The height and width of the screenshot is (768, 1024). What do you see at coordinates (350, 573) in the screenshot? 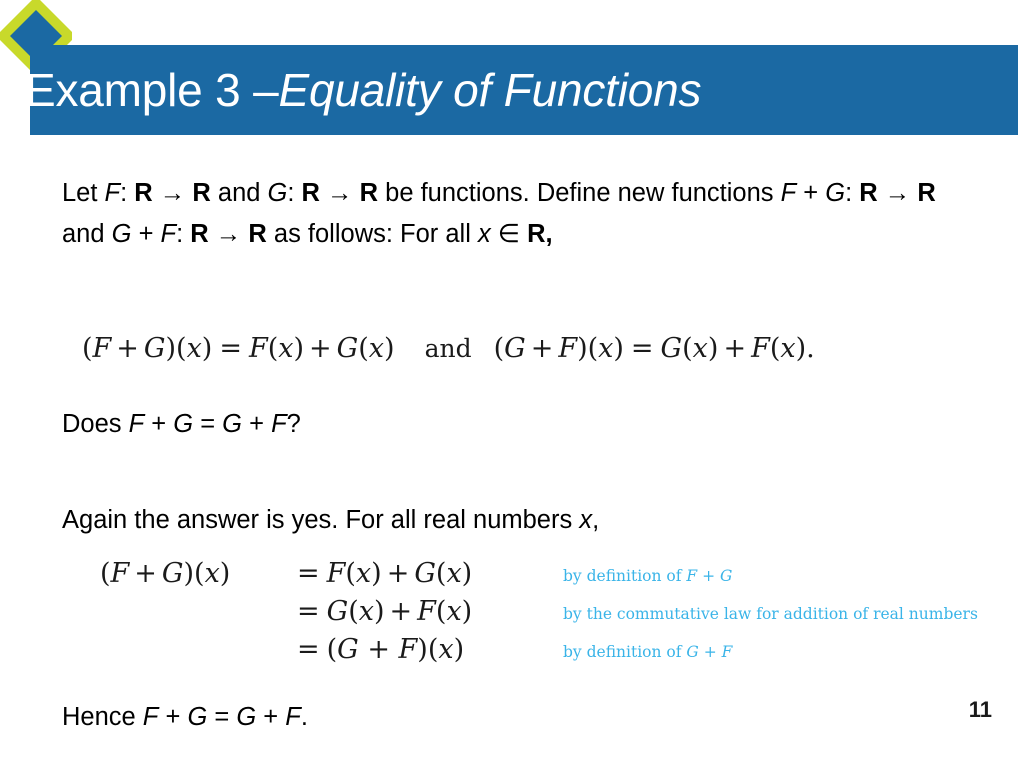
I see `d1-rhs-open-paren: (` at bounding box center [350, 573].